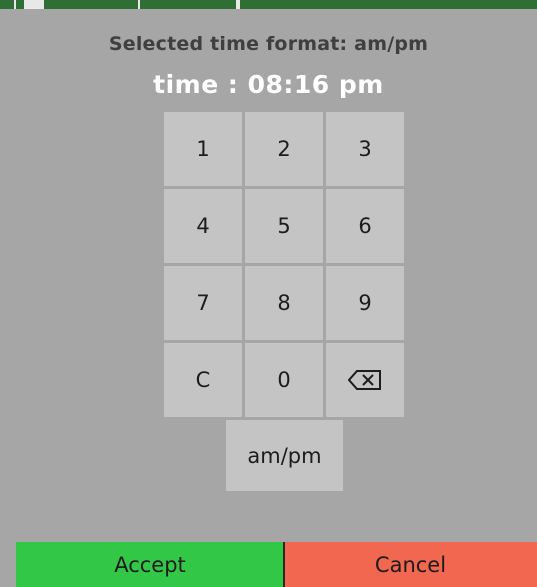  Describe the element at coordinates (203, 303) in the screenshot. I see `key-7: 7` at that location.